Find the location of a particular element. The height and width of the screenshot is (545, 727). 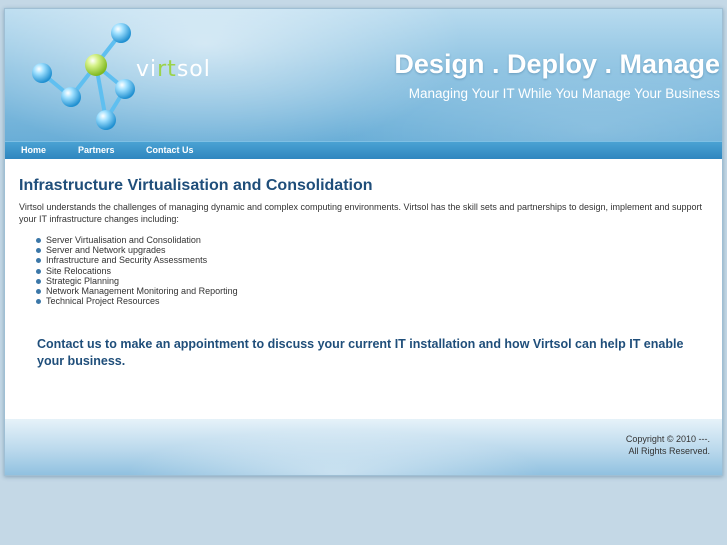

nav-home-link: Home is located at coordinates (33, 150).